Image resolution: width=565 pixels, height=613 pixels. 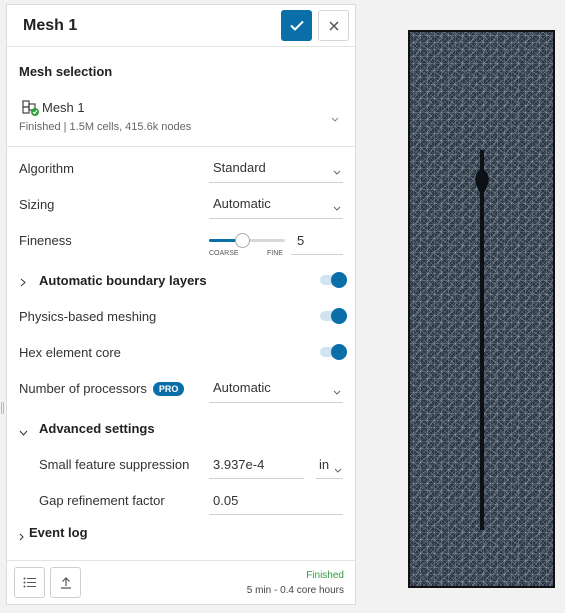 I want to click on pro-badge: PRO, so click(x=168, y=389).